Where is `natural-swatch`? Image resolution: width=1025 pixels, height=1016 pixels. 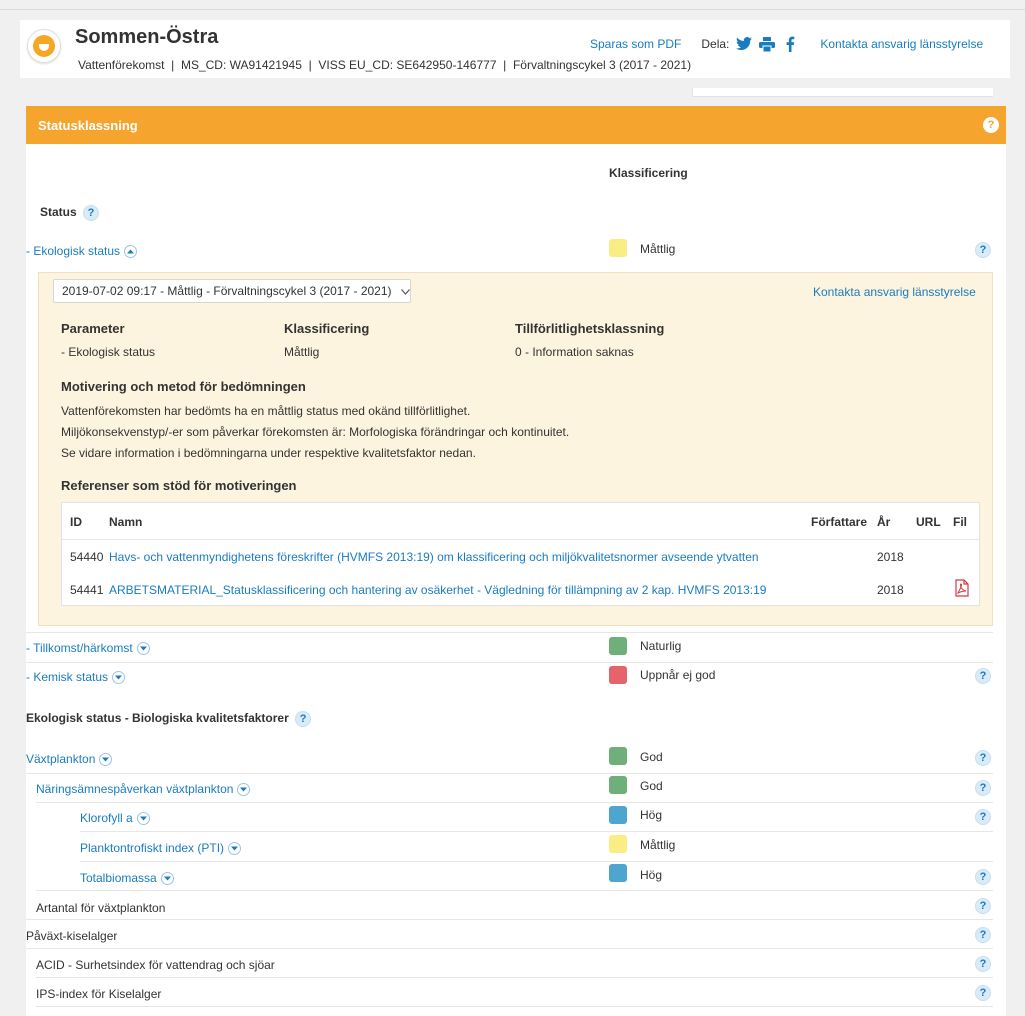
natural-swatch is located at coordinates (618, 646).